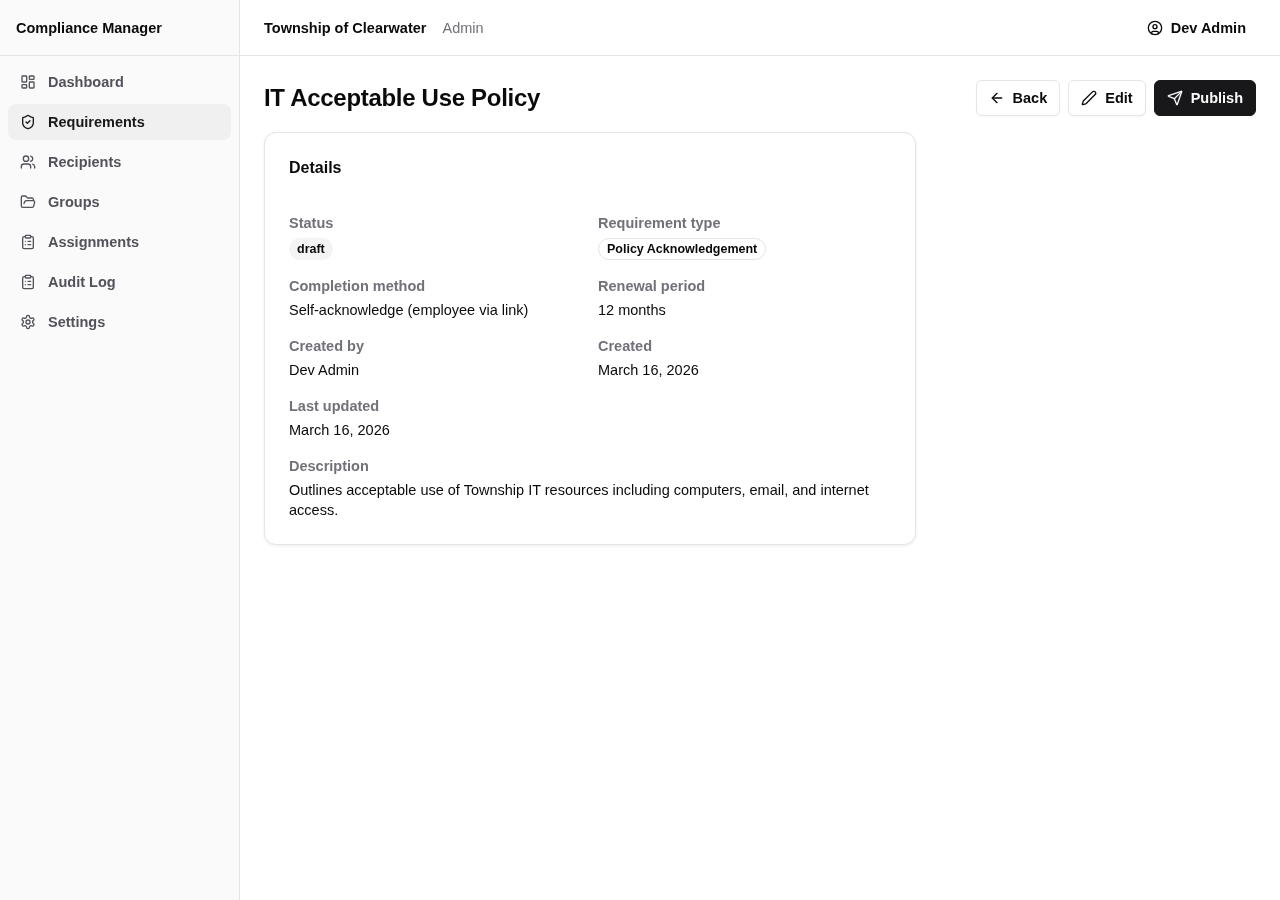 The image size is (1280, 900). I want to click on edit-button: Edit, so click(1107, 98).